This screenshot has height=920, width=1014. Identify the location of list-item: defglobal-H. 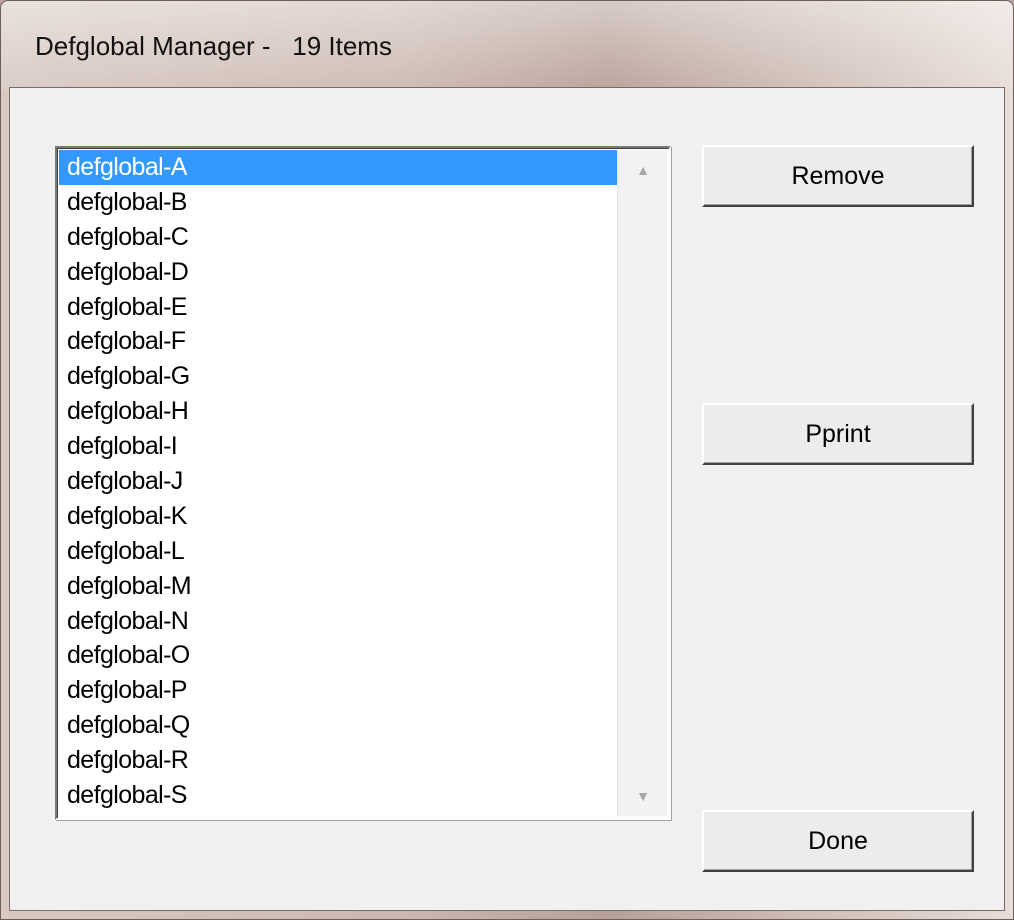
(339, 411).